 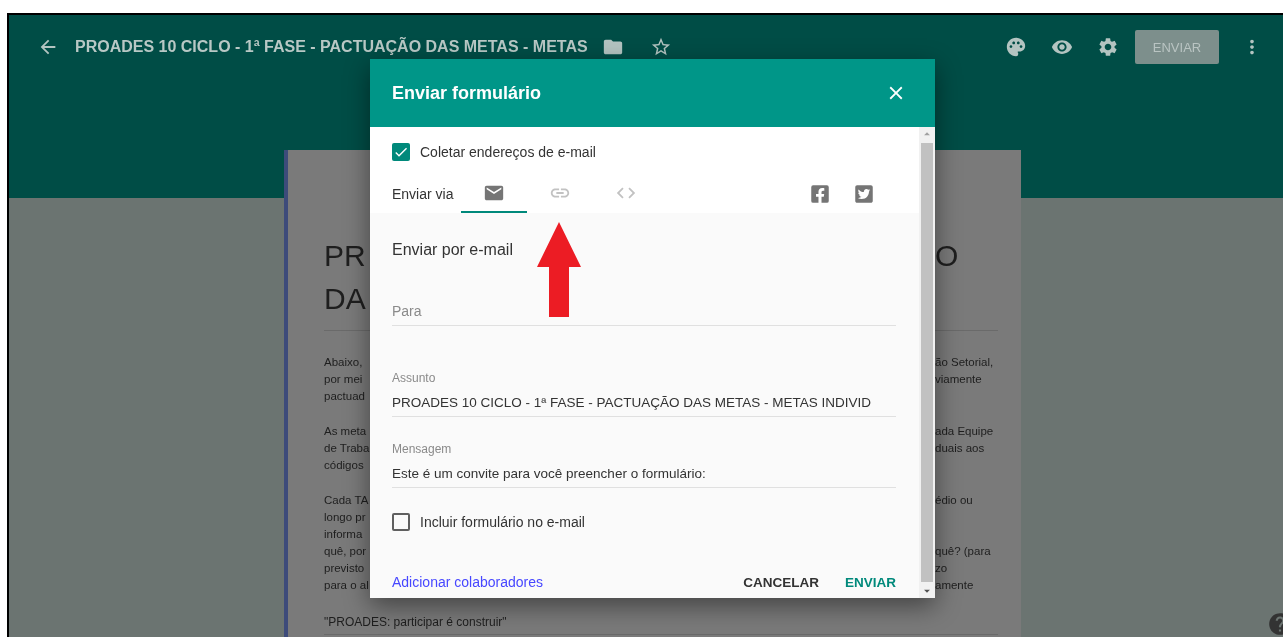 I want to click on twitter-icon, so click(x=864, y=193).